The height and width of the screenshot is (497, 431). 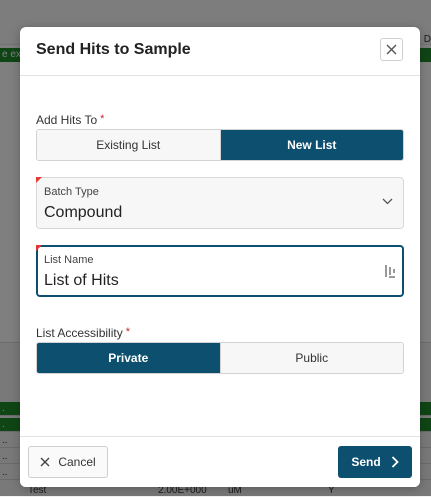 What do you see at coordinates (391, 271) in the screenshot?
I see `password-manager-icon` at bounding box center [391, 271].